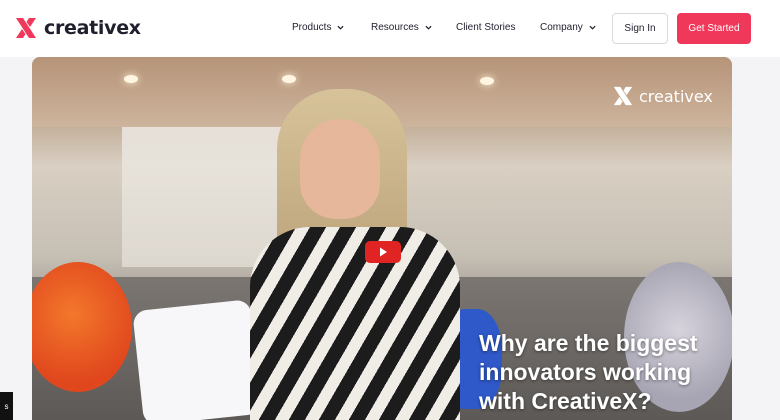 This screenshot has width=780, height=420. I want to click on side-tab-label: s, so click(6, 406).